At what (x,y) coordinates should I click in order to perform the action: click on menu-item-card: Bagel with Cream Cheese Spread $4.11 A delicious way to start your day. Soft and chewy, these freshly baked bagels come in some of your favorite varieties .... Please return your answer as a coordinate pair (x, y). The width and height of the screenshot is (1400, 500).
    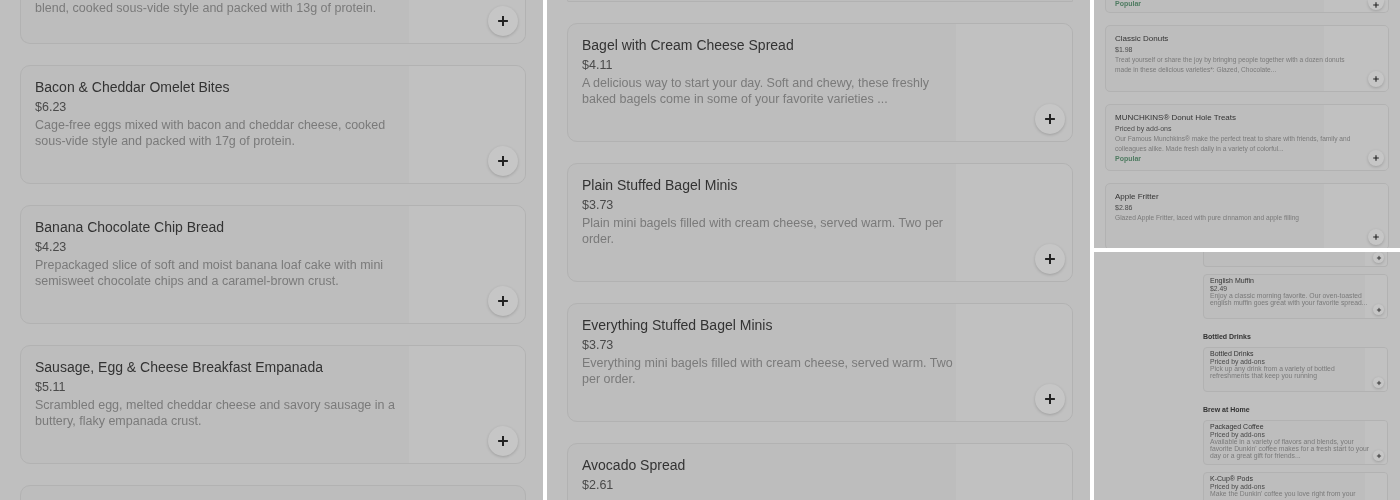
    Looking at the image, I should click on (820, 82).